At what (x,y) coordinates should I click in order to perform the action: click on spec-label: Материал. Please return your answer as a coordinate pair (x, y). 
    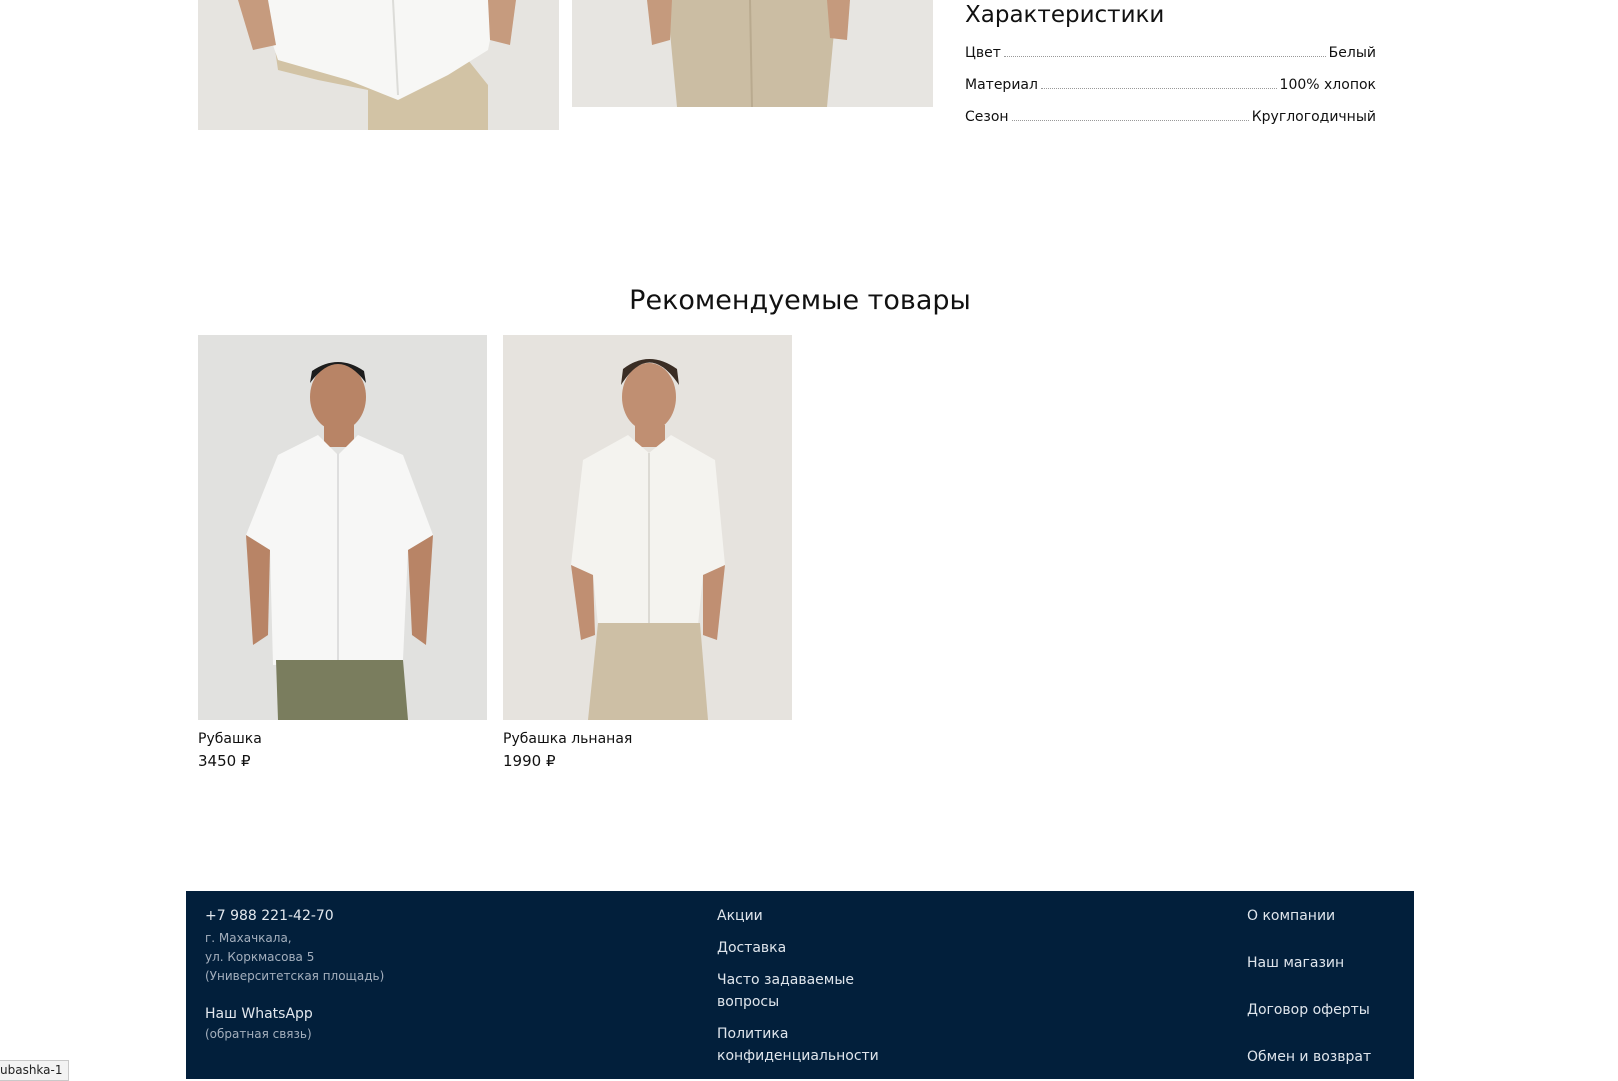
    Looking at the image, I should click on (1001, 85).